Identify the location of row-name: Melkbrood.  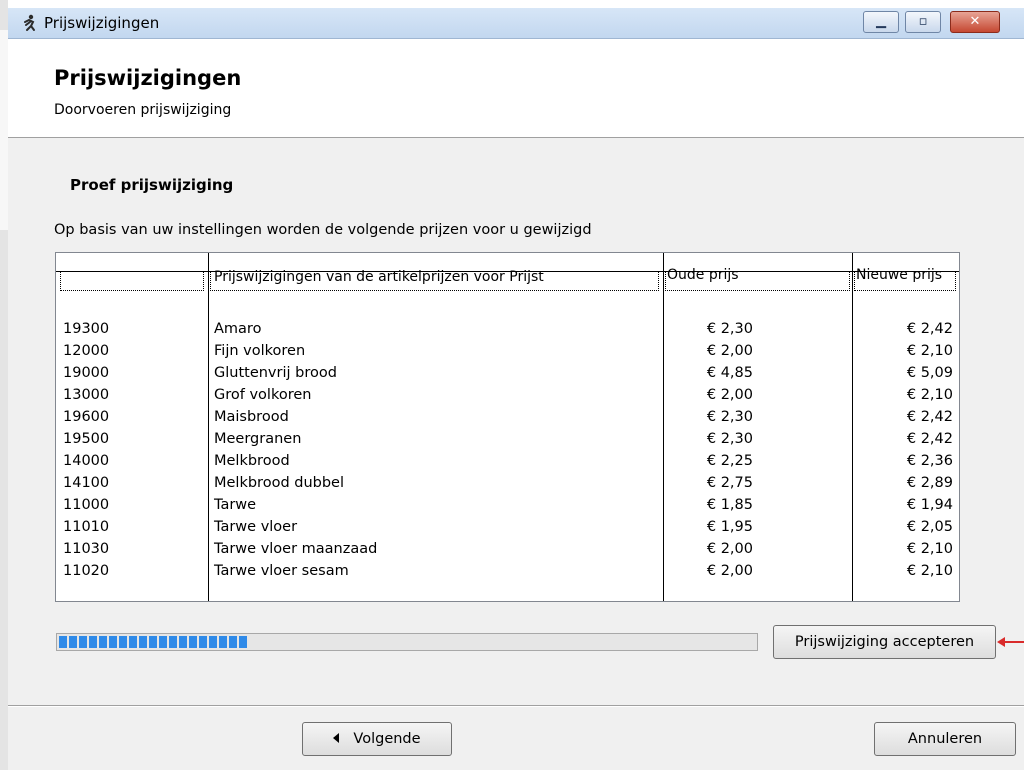
(252, 461).